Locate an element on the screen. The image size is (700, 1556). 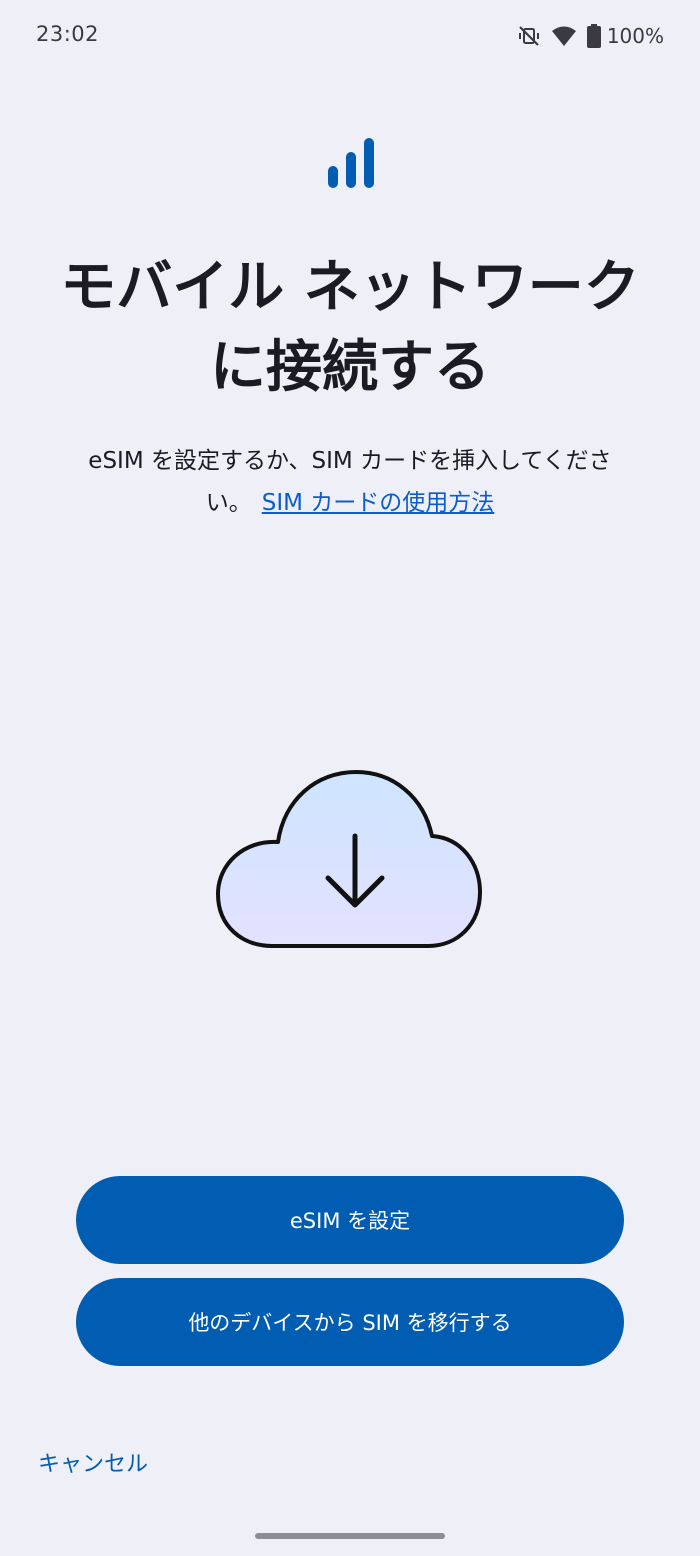
battery-percentage: 100% is located at coordinates (635, 36).